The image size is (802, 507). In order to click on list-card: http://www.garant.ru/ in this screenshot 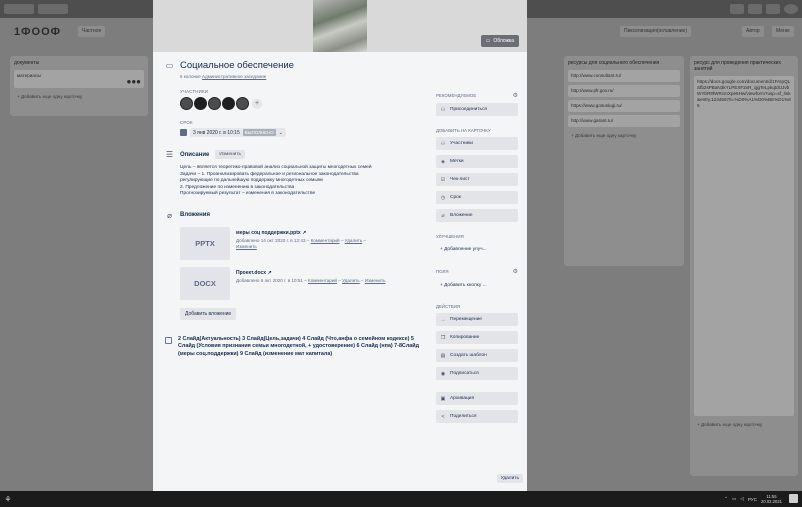, I will do `click(624, 121)`.